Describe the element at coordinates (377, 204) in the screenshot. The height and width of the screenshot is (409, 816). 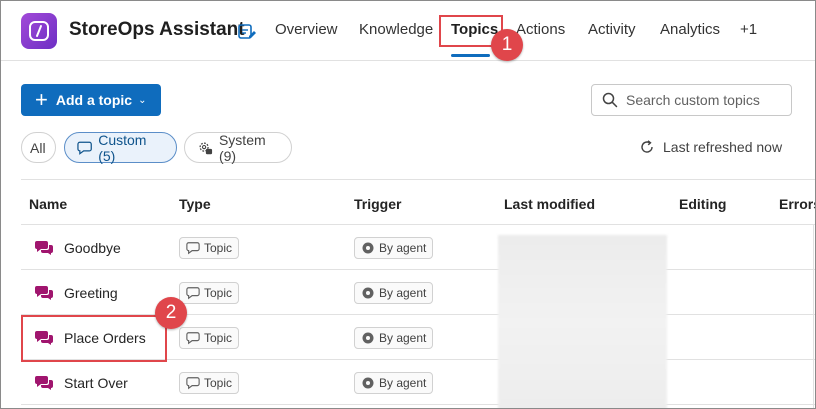
I see `col-trigger: Trigger` at that location.